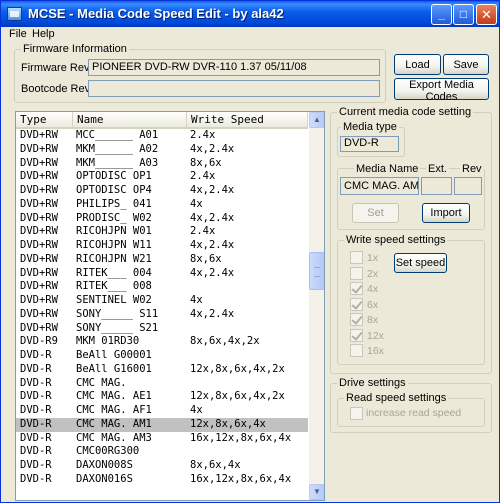 The width and height of the screenshot is (500, 503). What do you see at coordinates (237, 396) in the screenshot?
I see `cell-write-speed: 12x,8x,6x,4x,2x` at bounding box center [237, 396].